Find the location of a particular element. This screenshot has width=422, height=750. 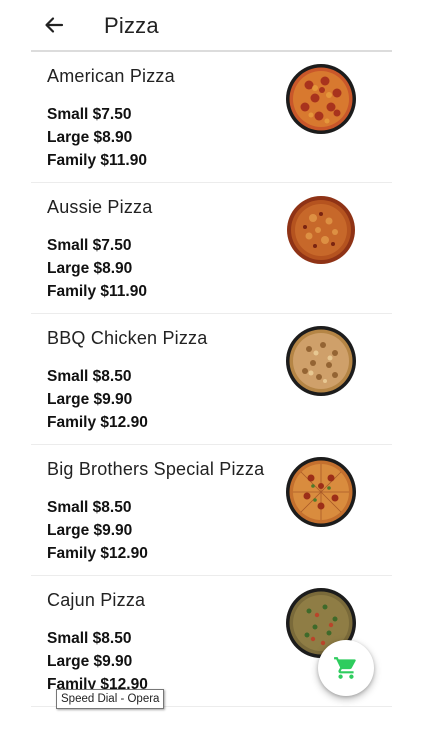

arrow-left-icon is located at coordinates (54, 25).